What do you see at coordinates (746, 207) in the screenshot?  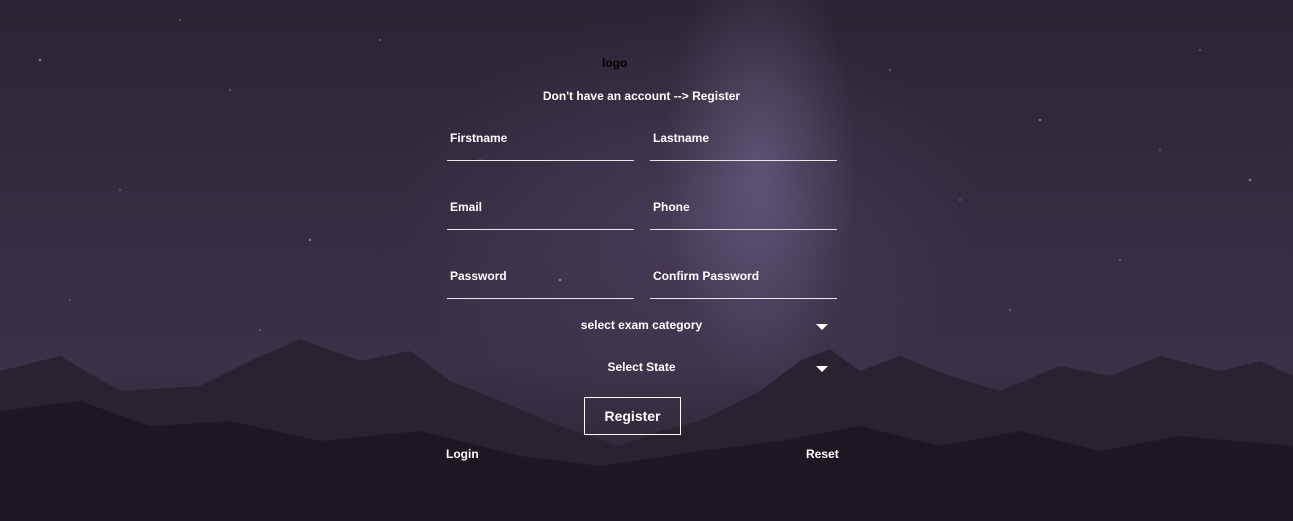 I see `phone-input` at bounding box center [746, 207].